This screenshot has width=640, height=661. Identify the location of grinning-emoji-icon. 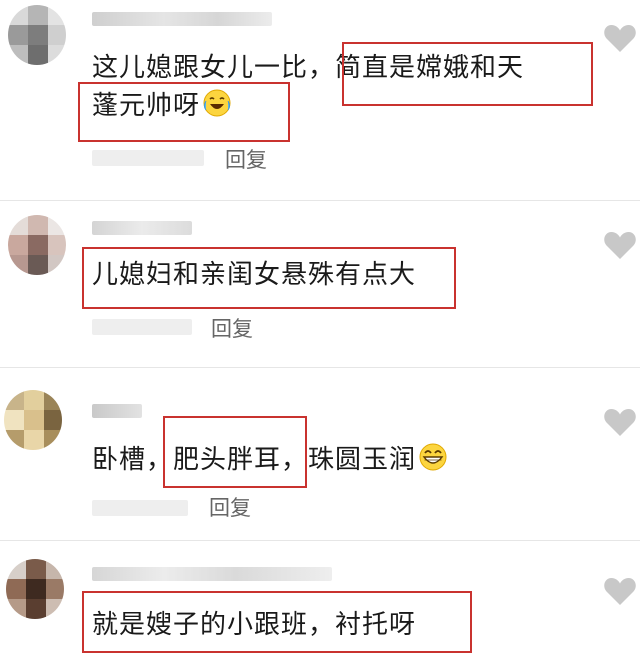
(433, 461).